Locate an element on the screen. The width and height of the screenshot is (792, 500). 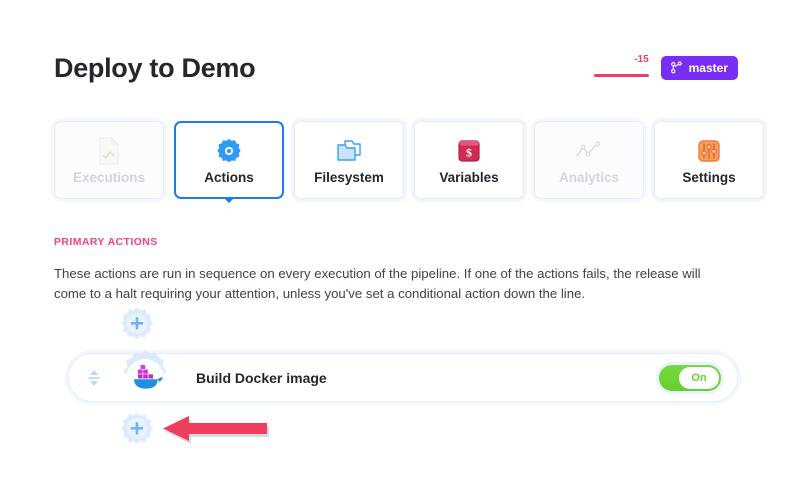
tab-label: Settings is located at coordinates (709, 177).